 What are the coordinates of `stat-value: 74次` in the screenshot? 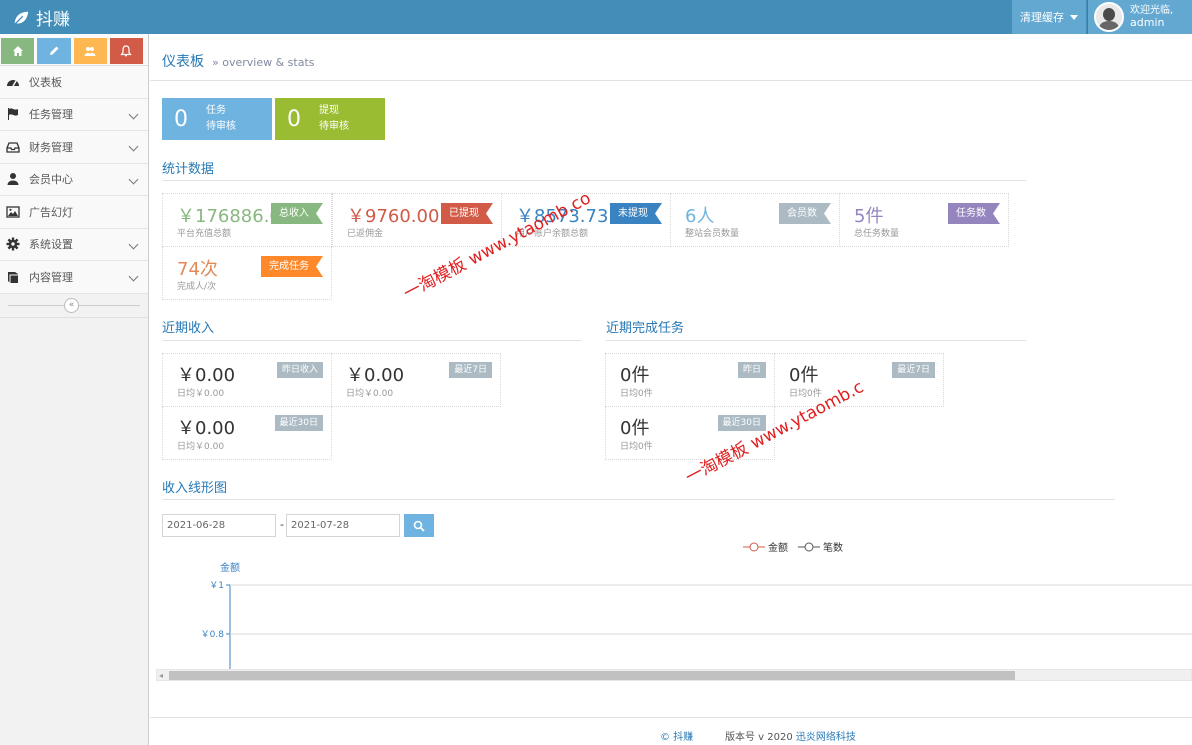 It's located at (197, 269).